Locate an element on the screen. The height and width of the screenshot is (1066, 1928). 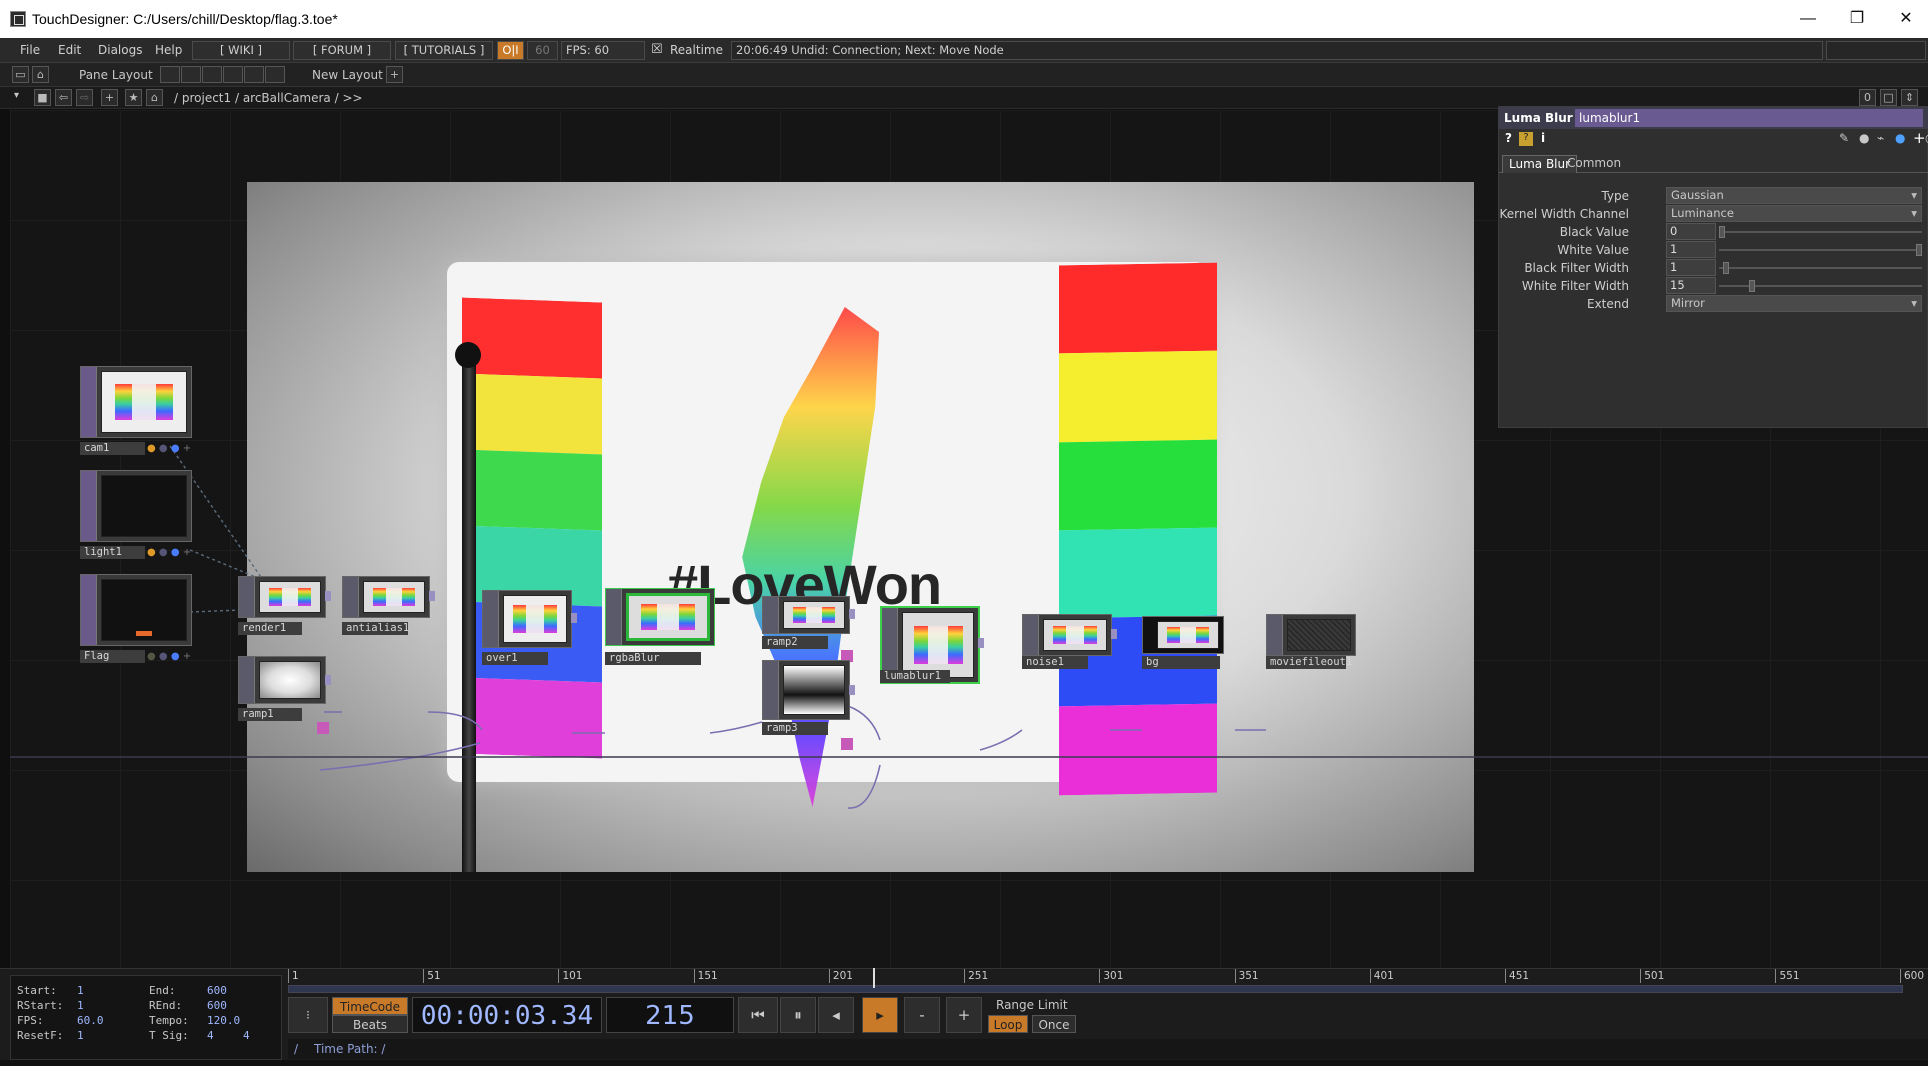
forum-button: [ FORUM ] is located at coordinates (342, 50).